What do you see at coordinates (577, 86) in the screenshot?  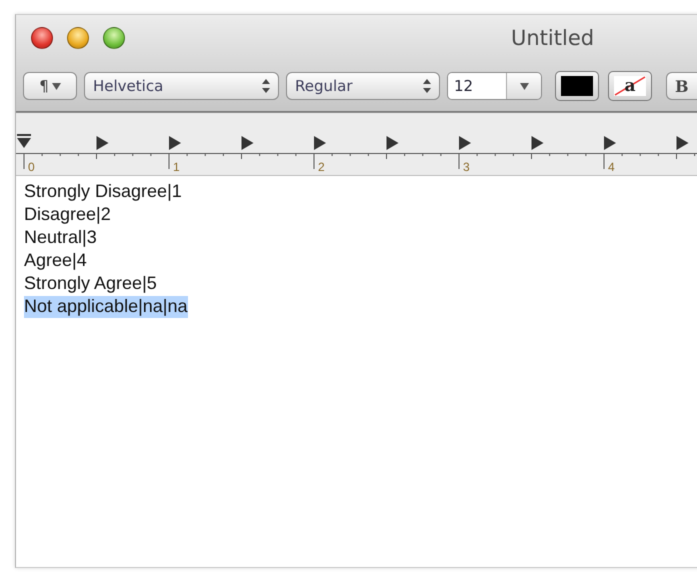 I see `text-color-well` at bounding box center [577, 86].